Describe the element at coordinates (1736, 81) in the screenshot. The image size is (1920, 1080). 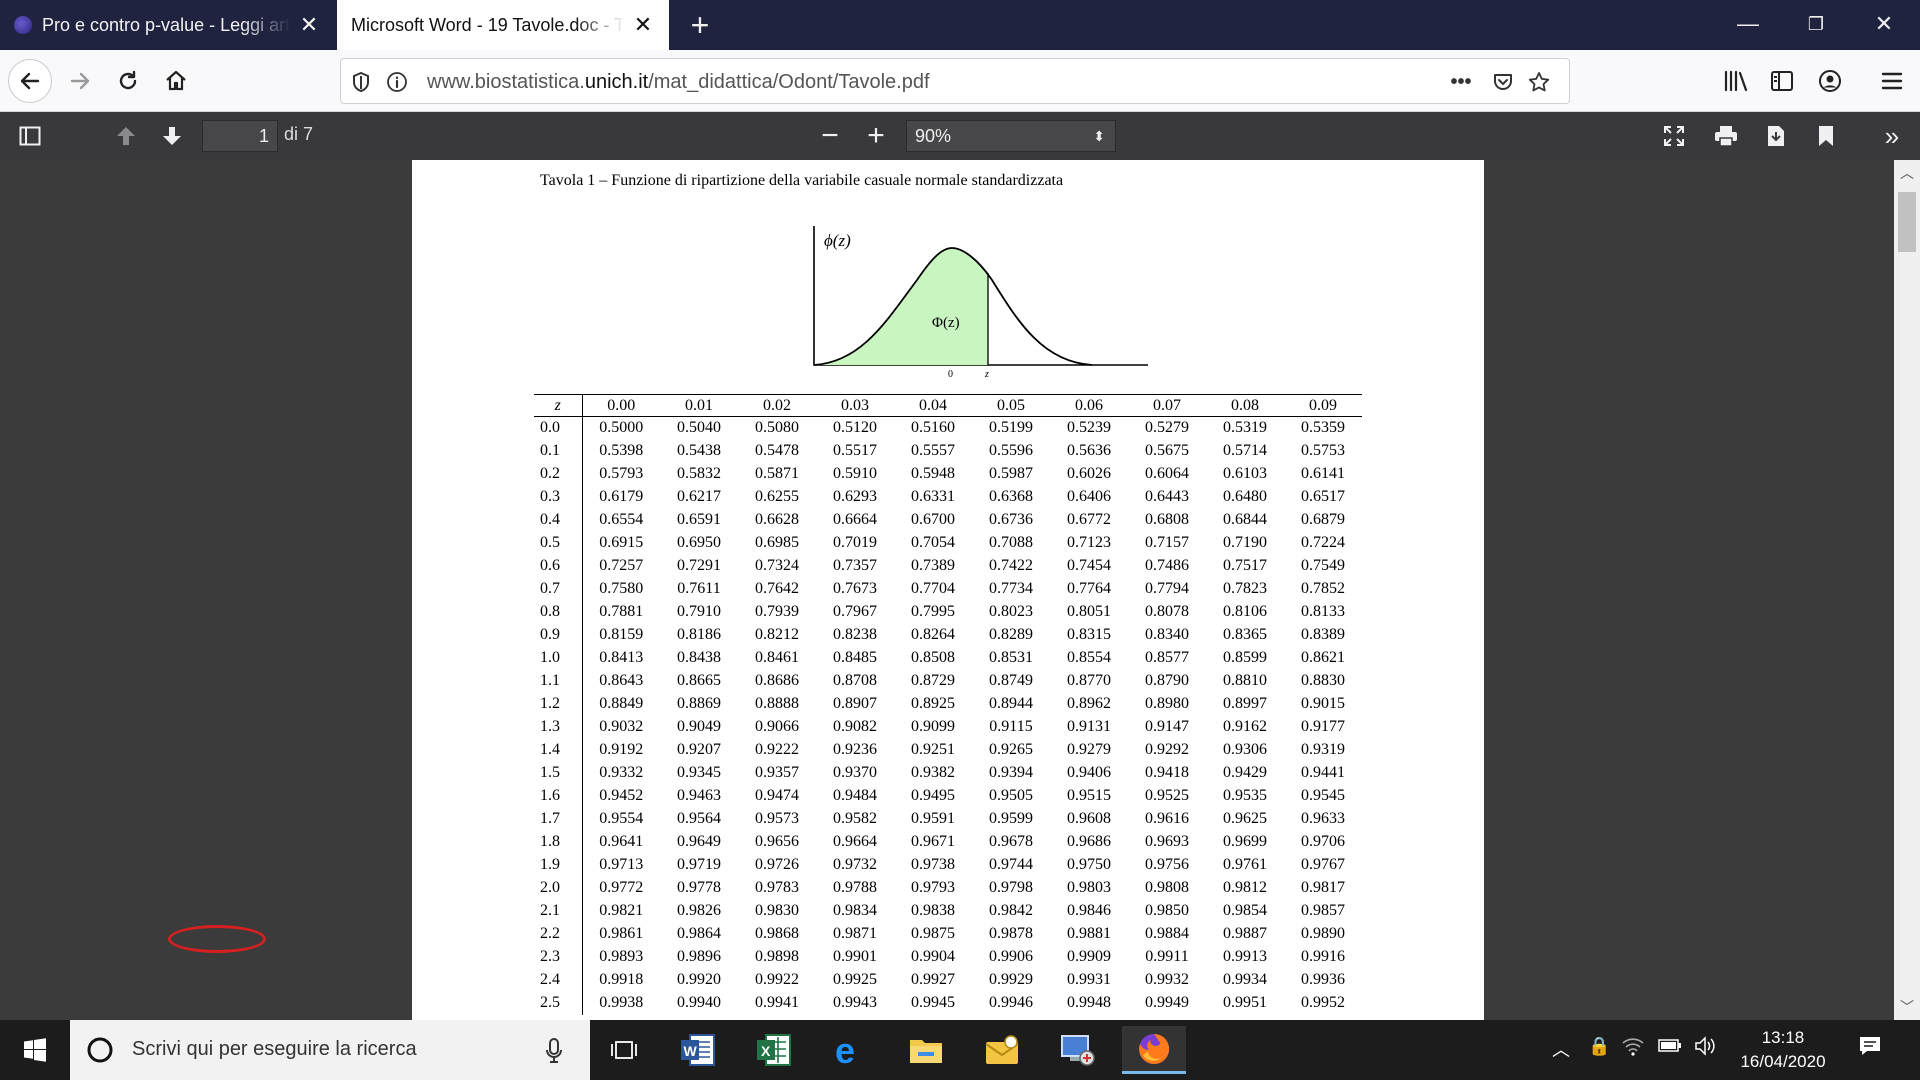
I see `library-button` at that location.